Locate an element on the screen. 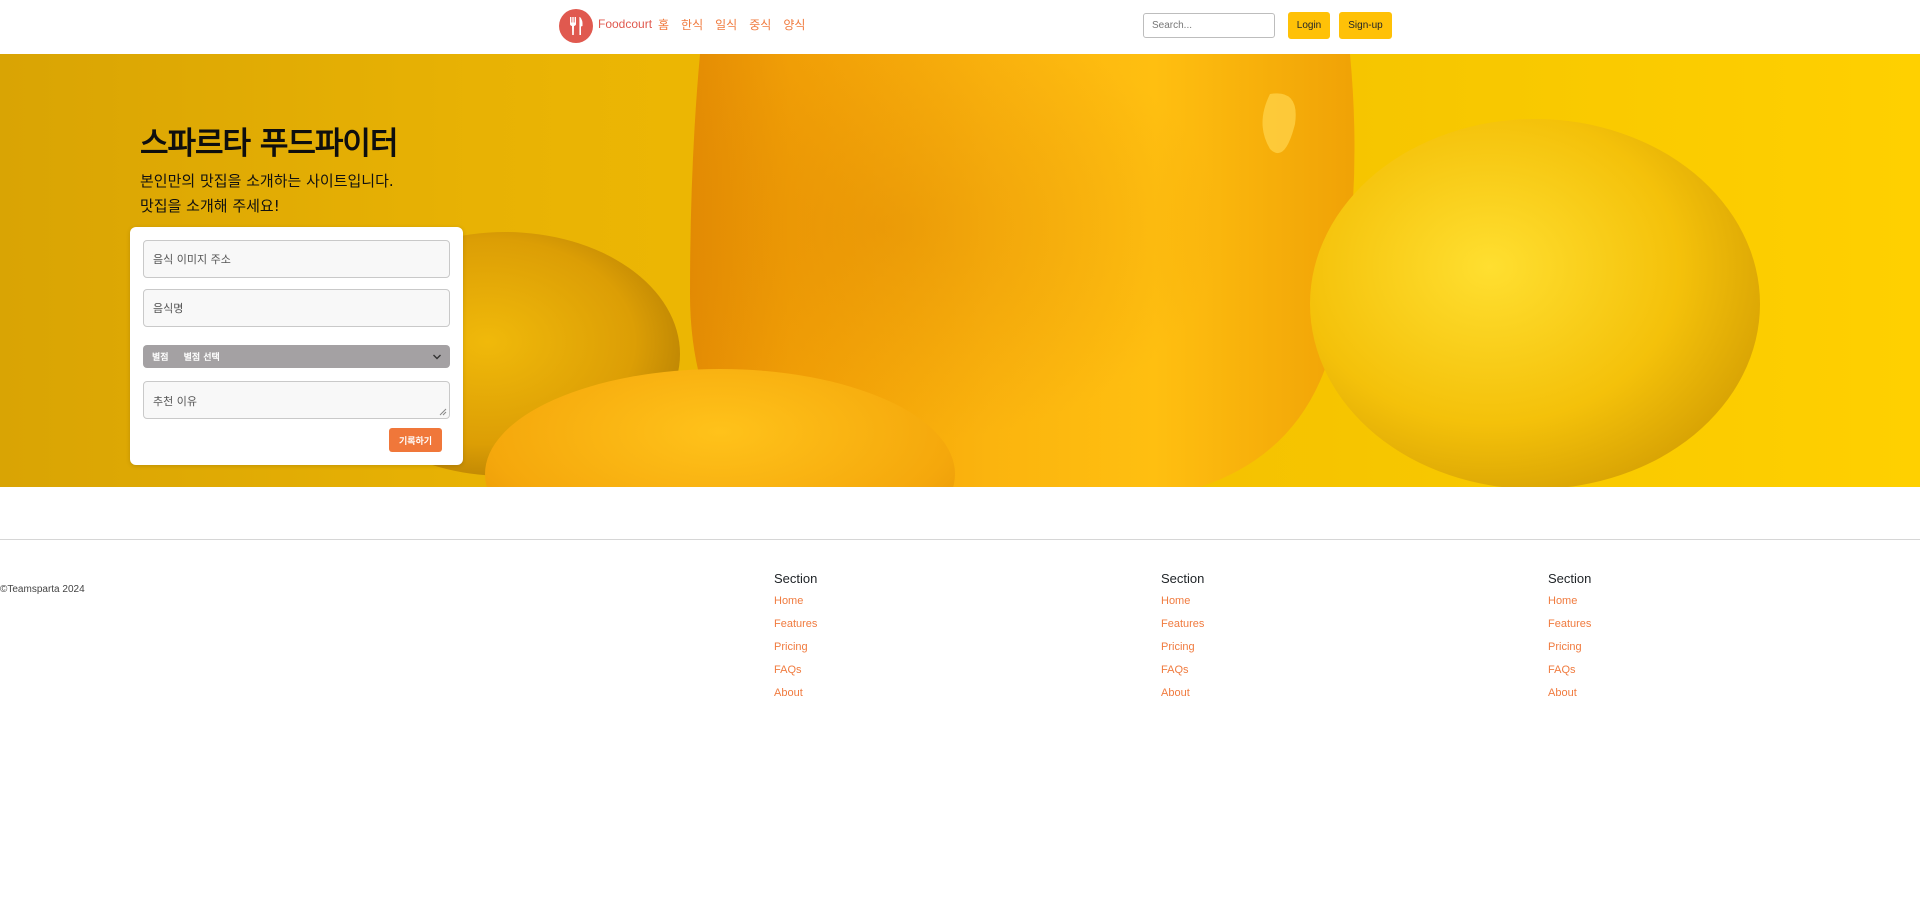 The width and height of the screenshot is (1920, 899). resize-grip-icon is located at coordinates (443, 412).